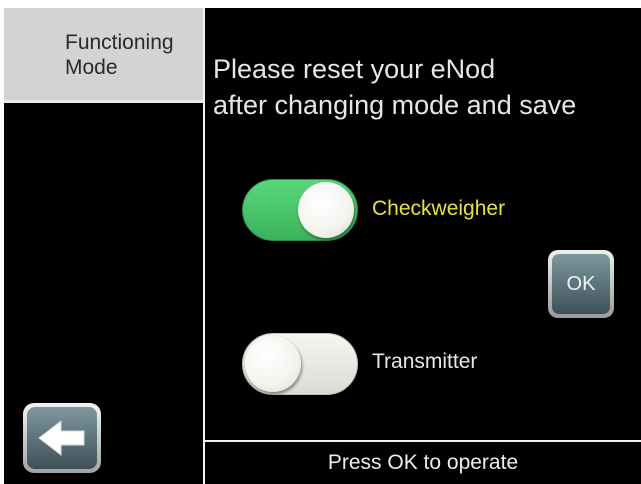 Image resolution: width=641 pixels, height=484 pixels. I want to click on sidebar-tab-functioning-mode: Functioning Mode, so click(103, 55).